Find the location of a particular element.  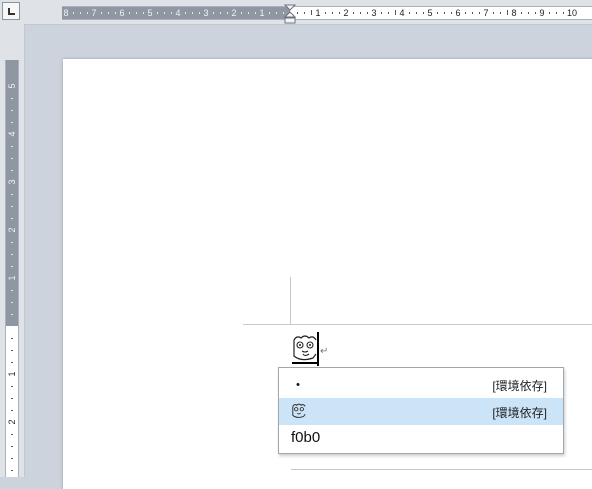

ime-candidate-list: ・ [環境依存] [環境依存] f0b0 is located at coordinates (421, 410).